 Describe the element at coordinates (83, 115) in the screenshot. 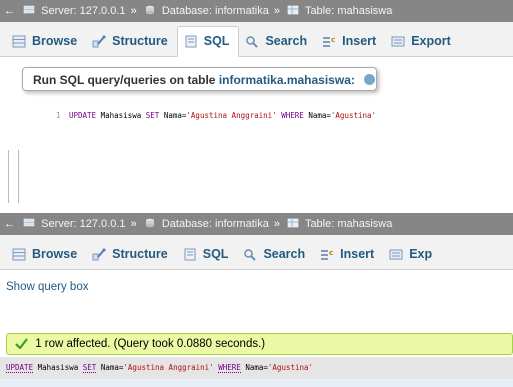

I see `sql-keyword: UPDATE` at that location.